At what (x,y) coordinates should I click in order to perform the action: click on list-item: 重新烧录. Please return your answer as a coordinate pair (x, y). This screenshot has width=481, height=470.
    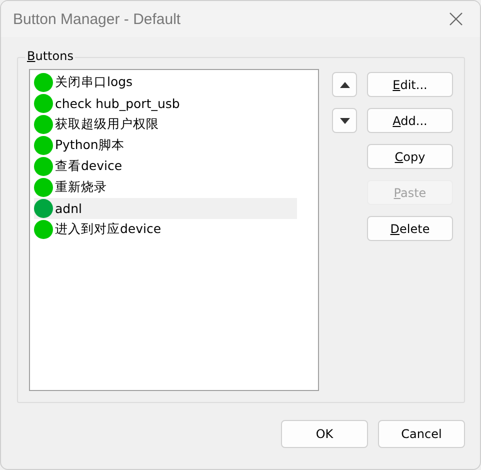
    Looking at the image, I should click on (165, 187).